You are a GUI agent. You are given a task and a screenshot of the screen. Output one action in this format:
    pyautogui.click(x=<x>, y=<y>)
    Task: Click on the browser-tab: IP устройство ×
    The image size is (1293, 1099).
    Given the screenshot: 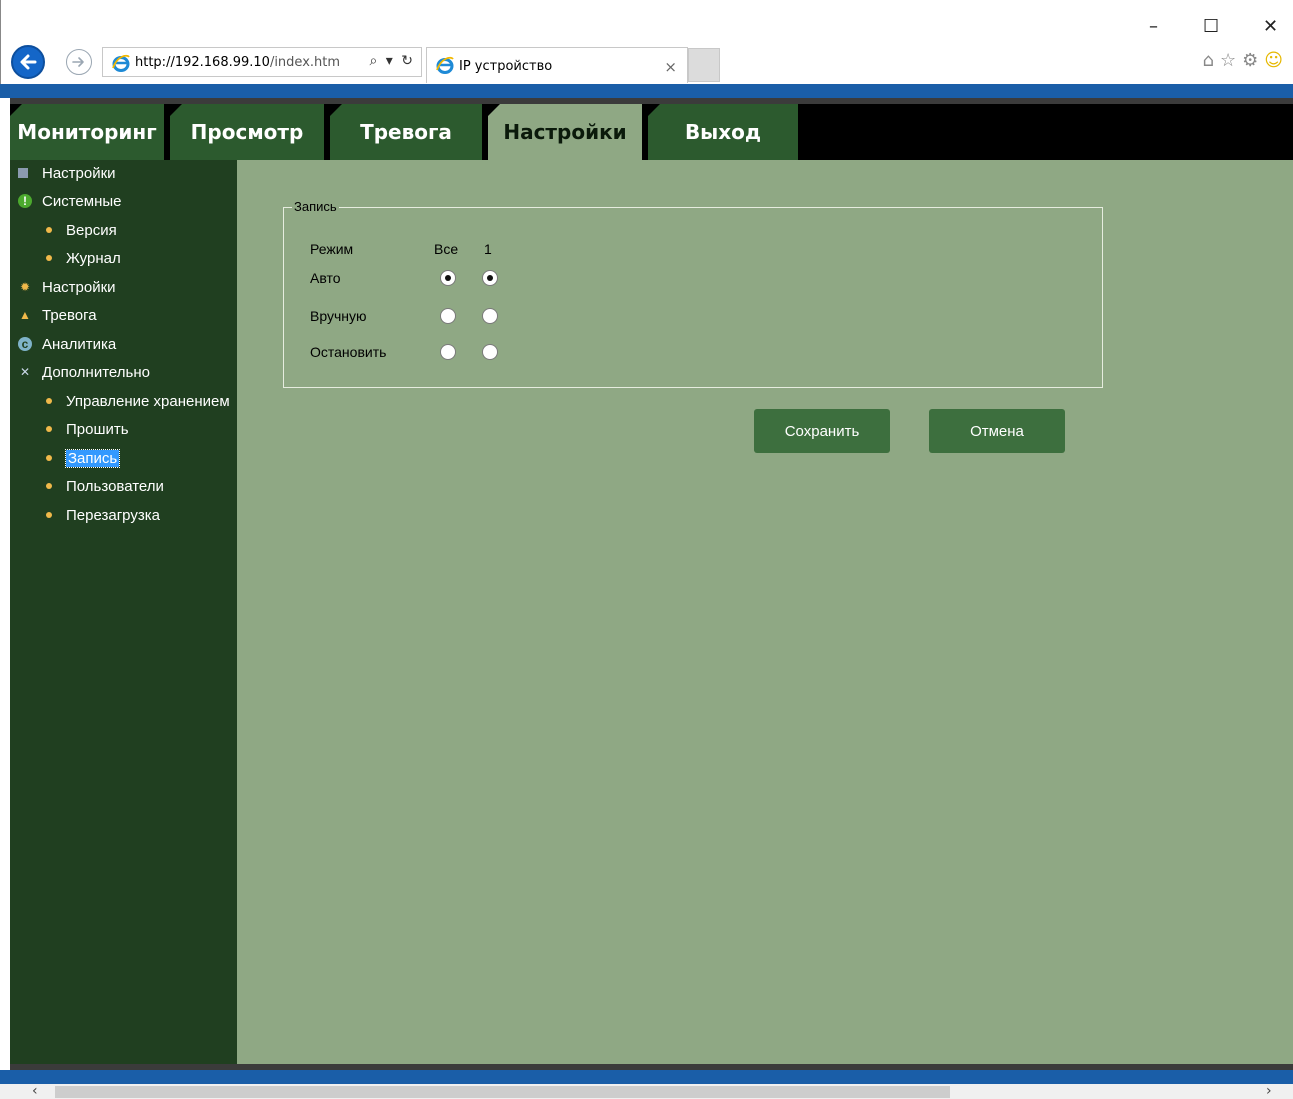 What is the action you would take?
    pyautogui.click(x=557, y=65)
    